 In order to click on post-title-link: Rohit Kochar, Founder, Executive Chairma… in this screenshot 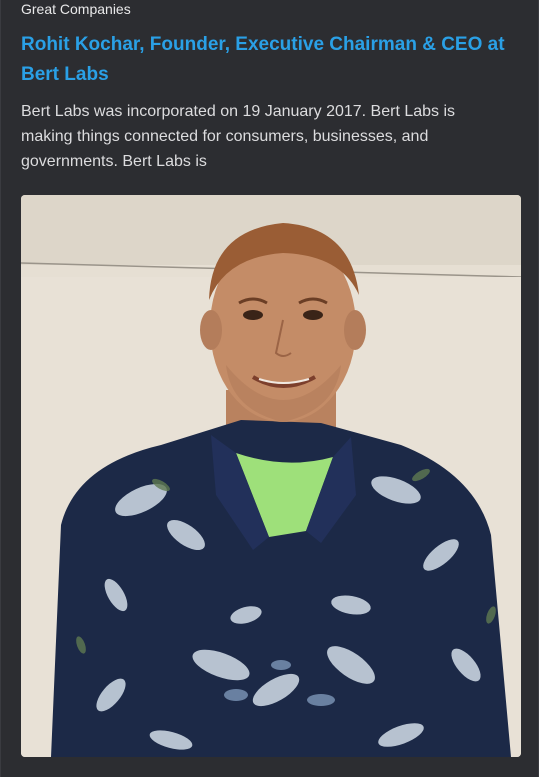, I will do `click(271, 60)`.